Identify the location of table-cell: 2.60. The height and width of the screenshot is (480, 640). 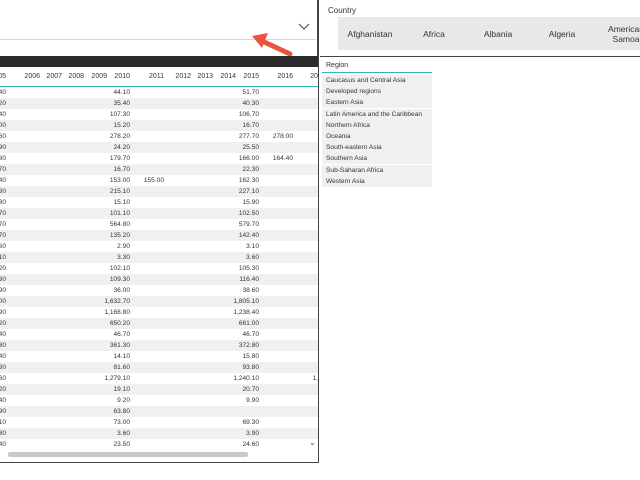
(3, 246).